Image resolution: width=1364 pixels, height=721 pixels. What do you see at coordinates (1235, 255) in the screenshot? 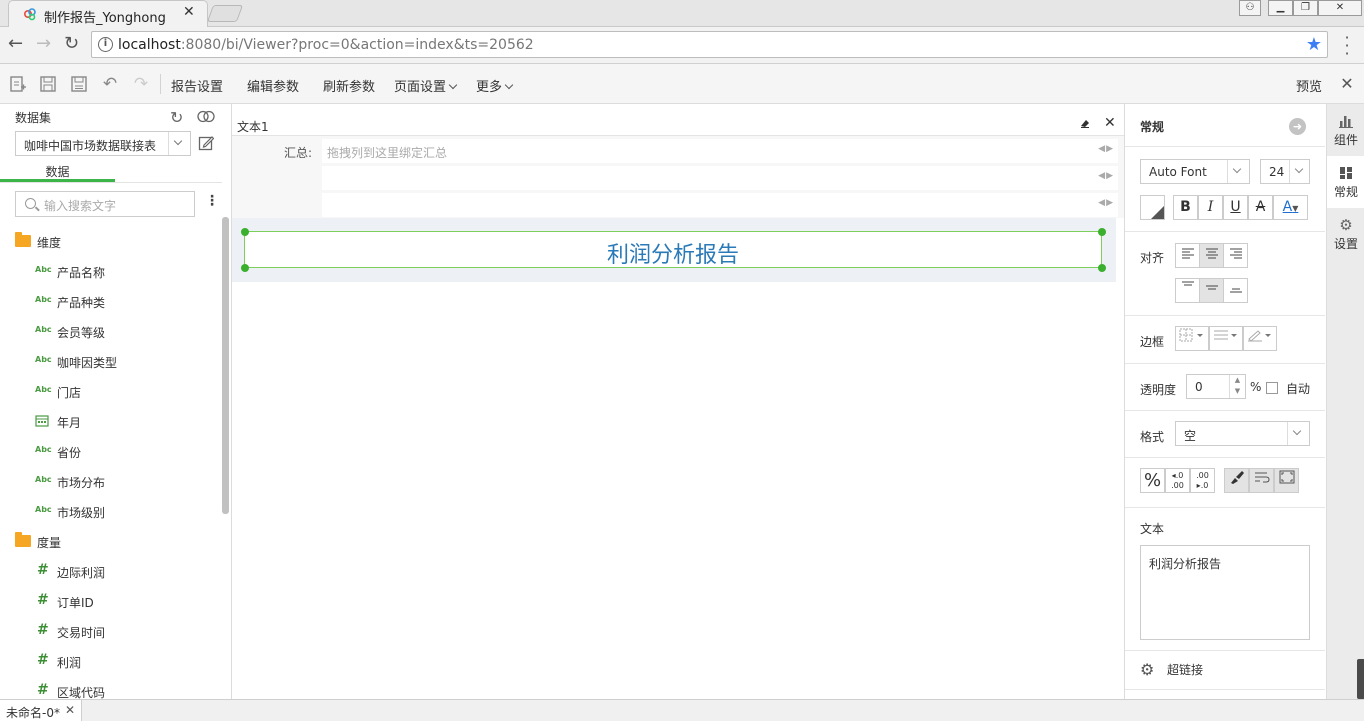
I see `align-right-button` at bounding box center [1235, 255].